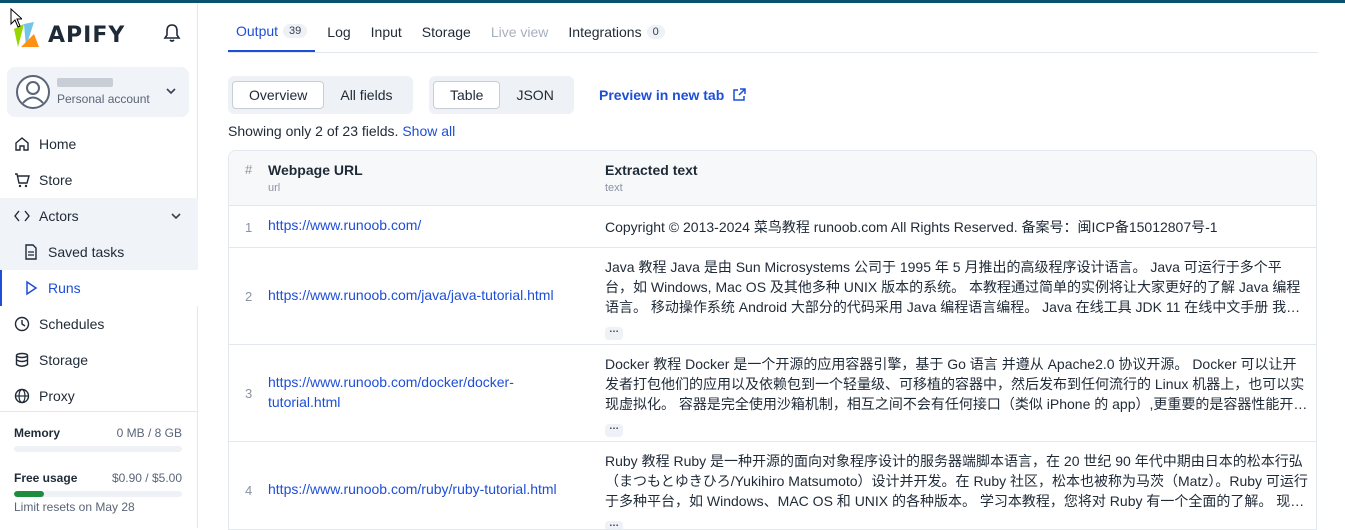  What do you see at coordinates (98, 449) in the screenshot?
I see `memory-progress-bar` at bounding box center [98, 449].